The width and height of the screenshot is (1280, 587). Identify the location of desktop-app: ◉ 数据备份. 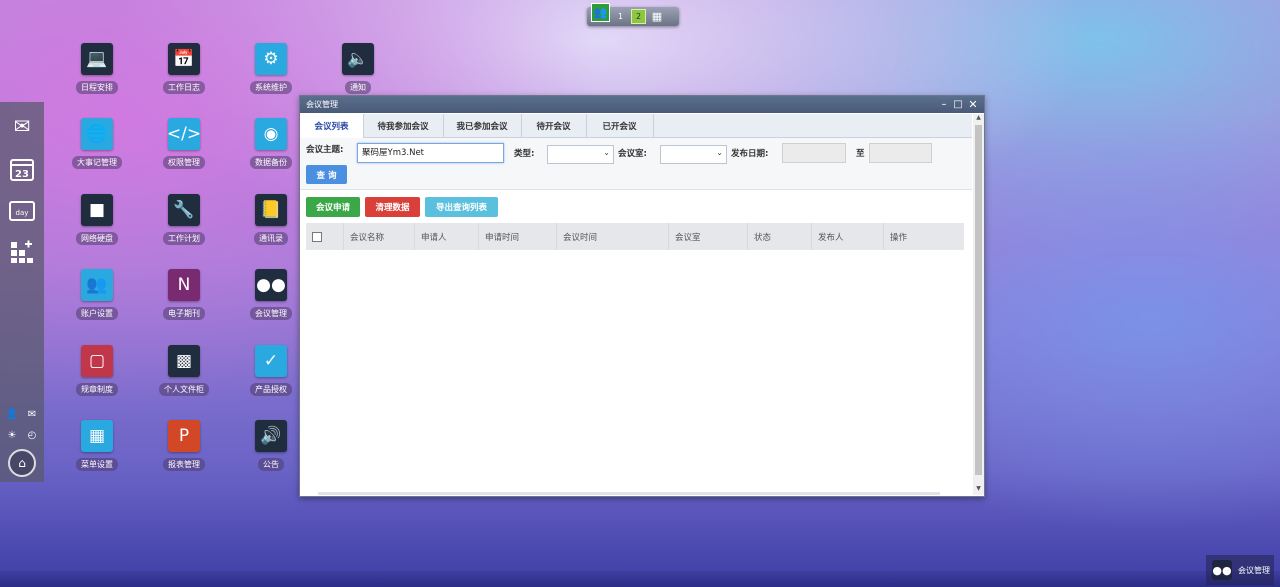
(271, 149).